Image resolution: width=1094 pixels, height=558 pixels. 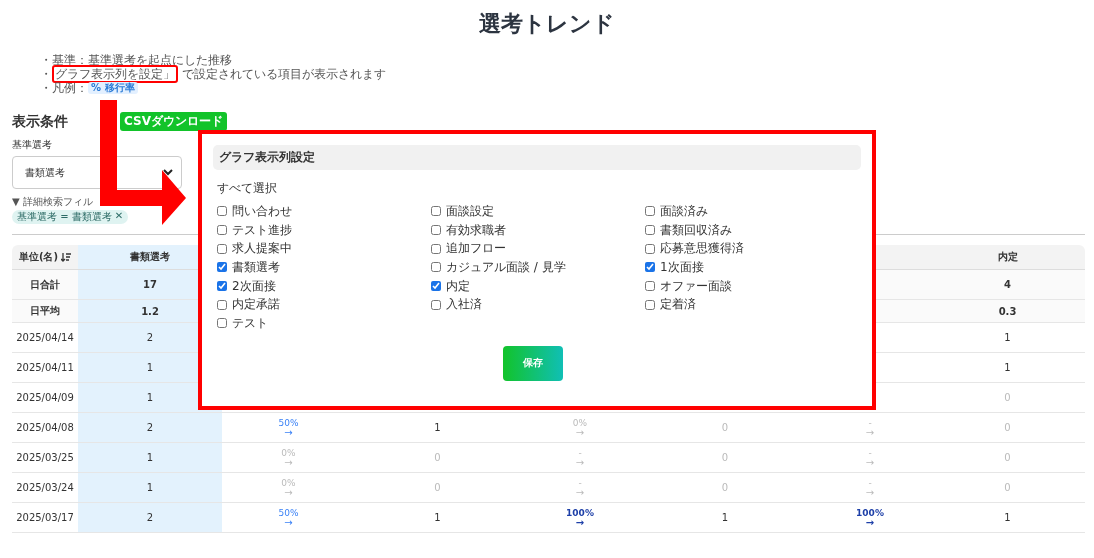 I want to click on option-label: テスト進捗, so click(x=262, y=230).